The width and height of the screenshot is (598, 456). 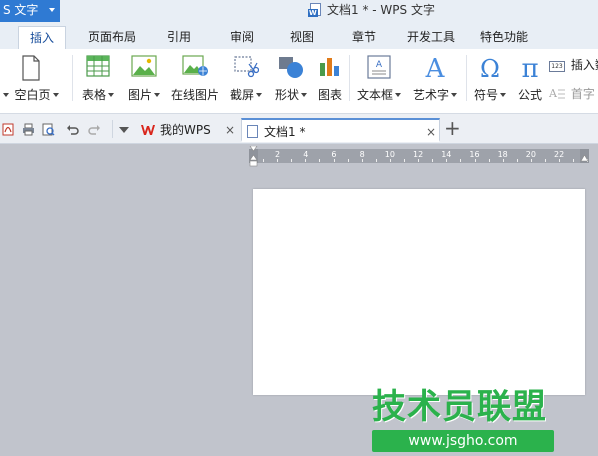 I want to click on pi-icon: π, so click(x=529, y=68).